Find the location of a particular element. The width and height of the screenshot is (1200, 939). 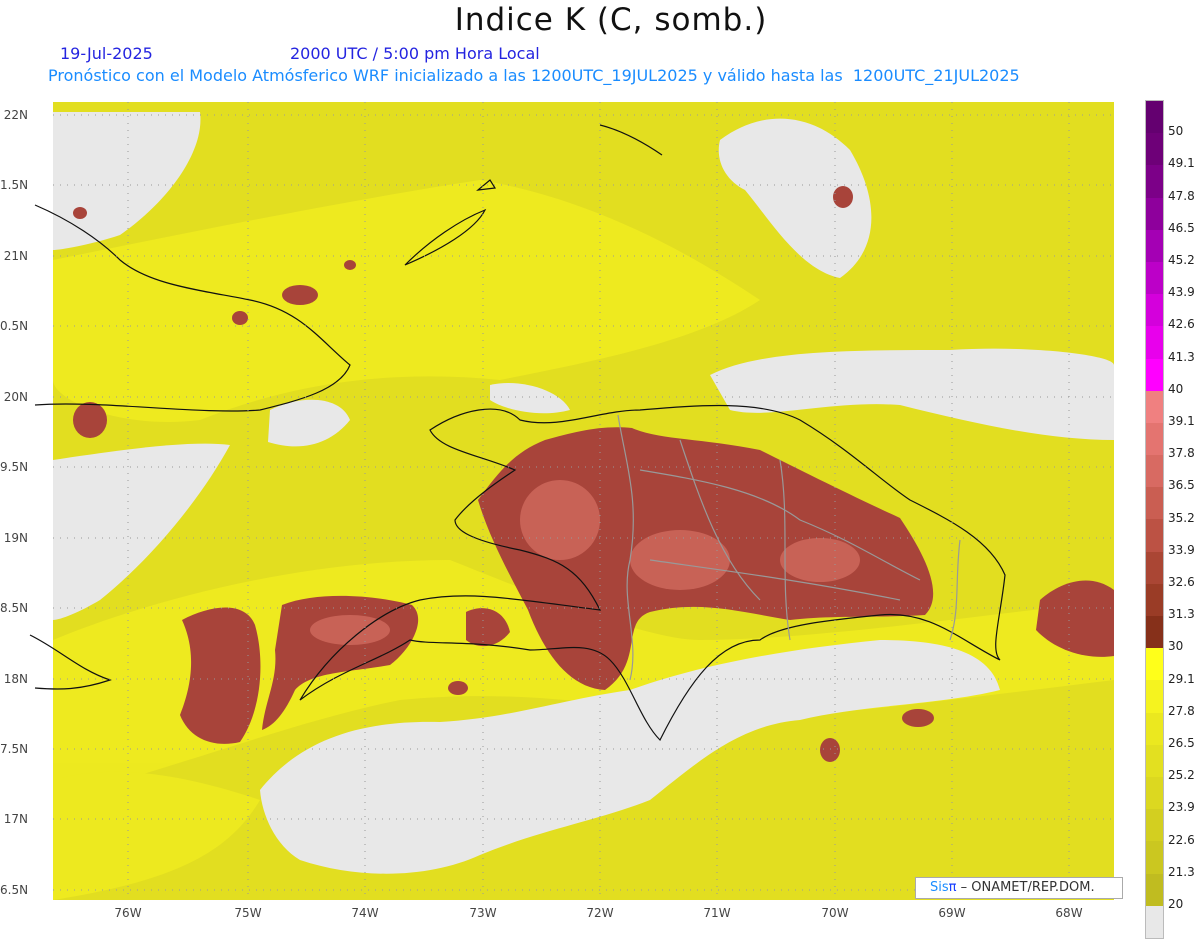

color-scale-label: 20 is located at coordinates (1176, 904).